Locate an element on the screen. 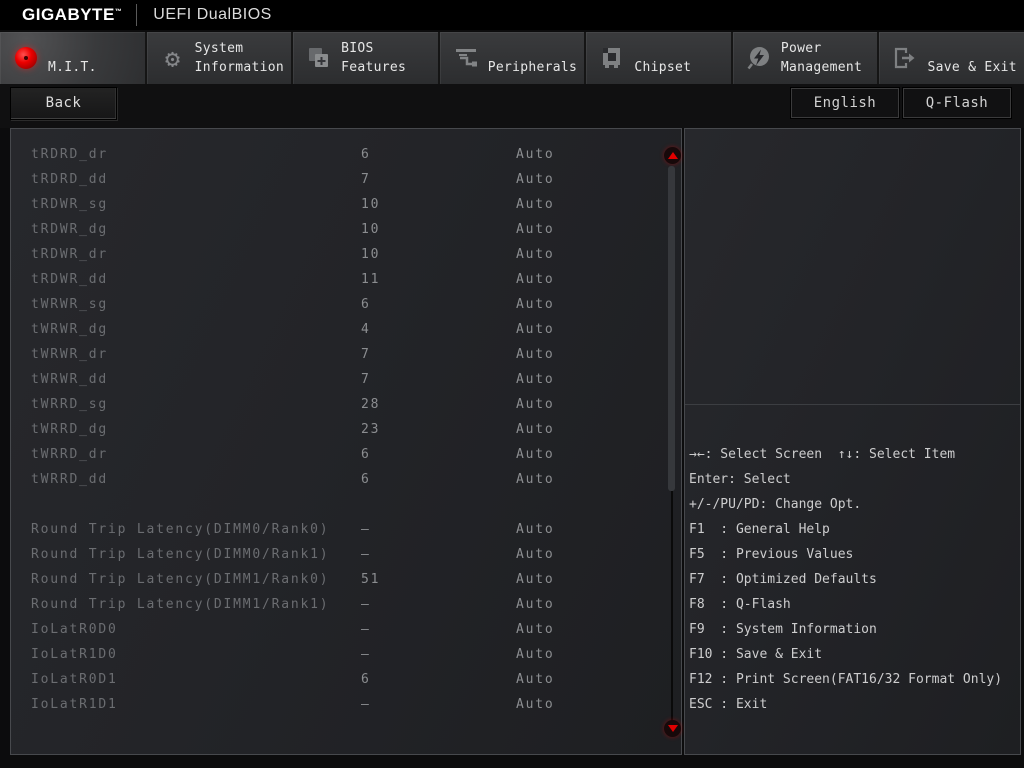 This screenshot has width=1024, height=768. tab-label: BIOS Features is located at coordinates (374, 58).